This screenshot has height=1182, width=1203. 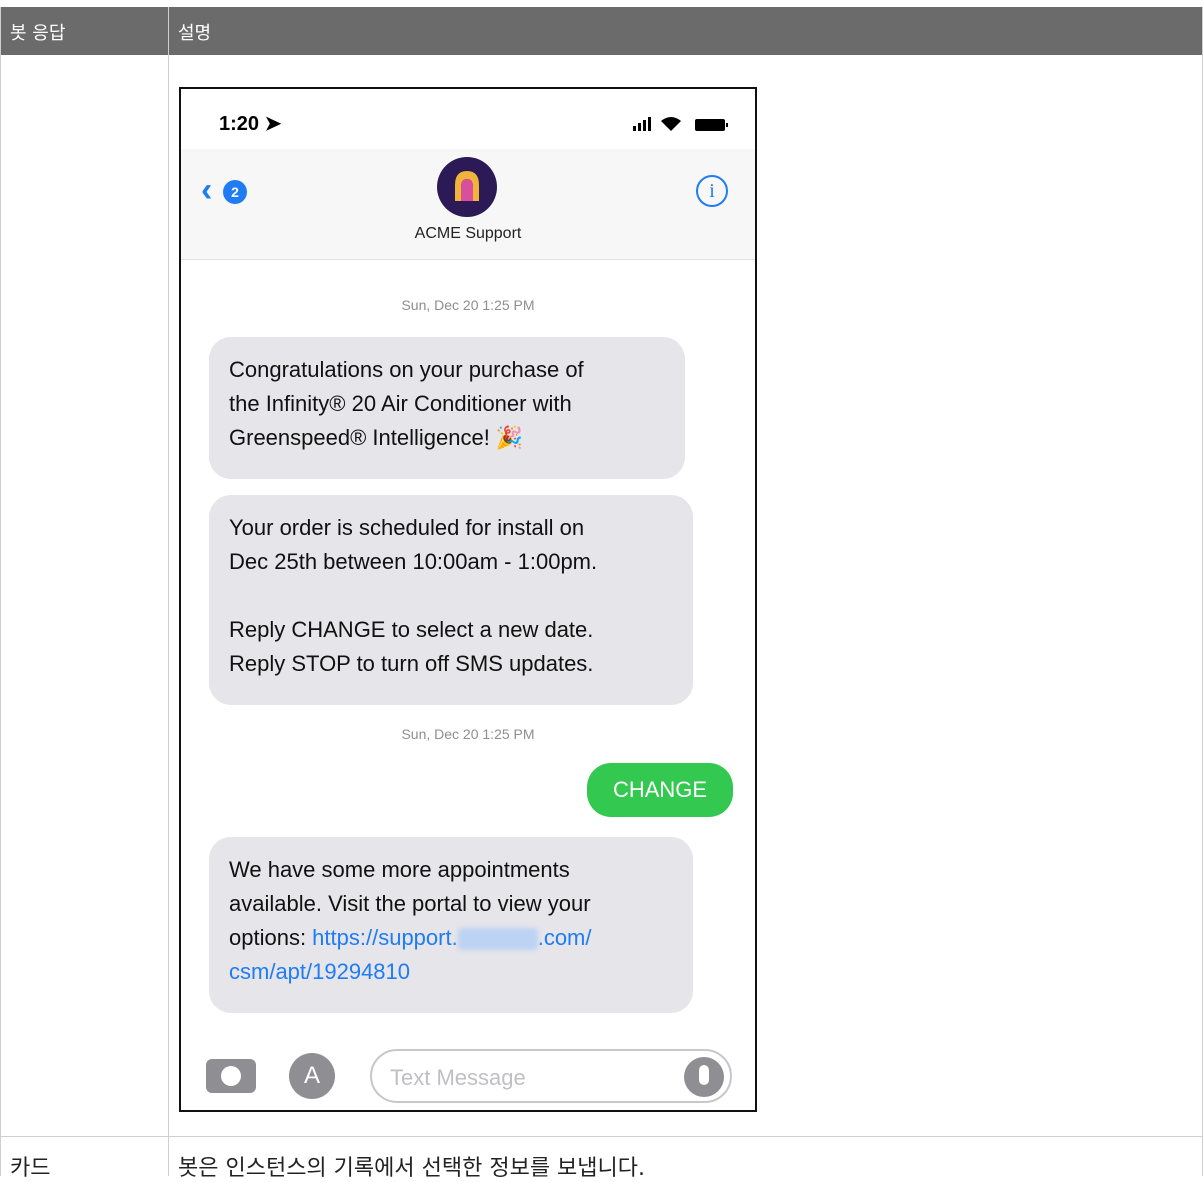 I want to click on redacted-domain, so click(x=497, y=939).